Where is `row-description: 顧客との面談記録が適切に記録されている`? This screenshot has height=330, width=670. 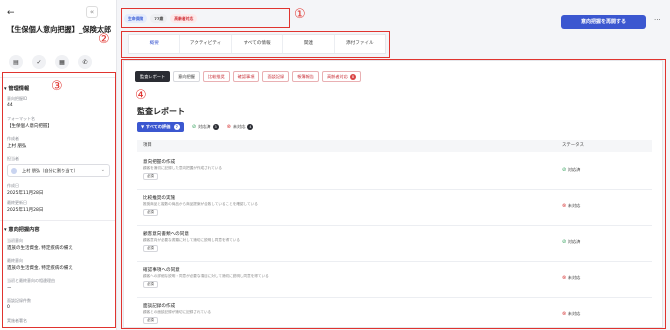
row-description: 顧客との面談記録が適切に記録されている is located at coordinates (177, 312).